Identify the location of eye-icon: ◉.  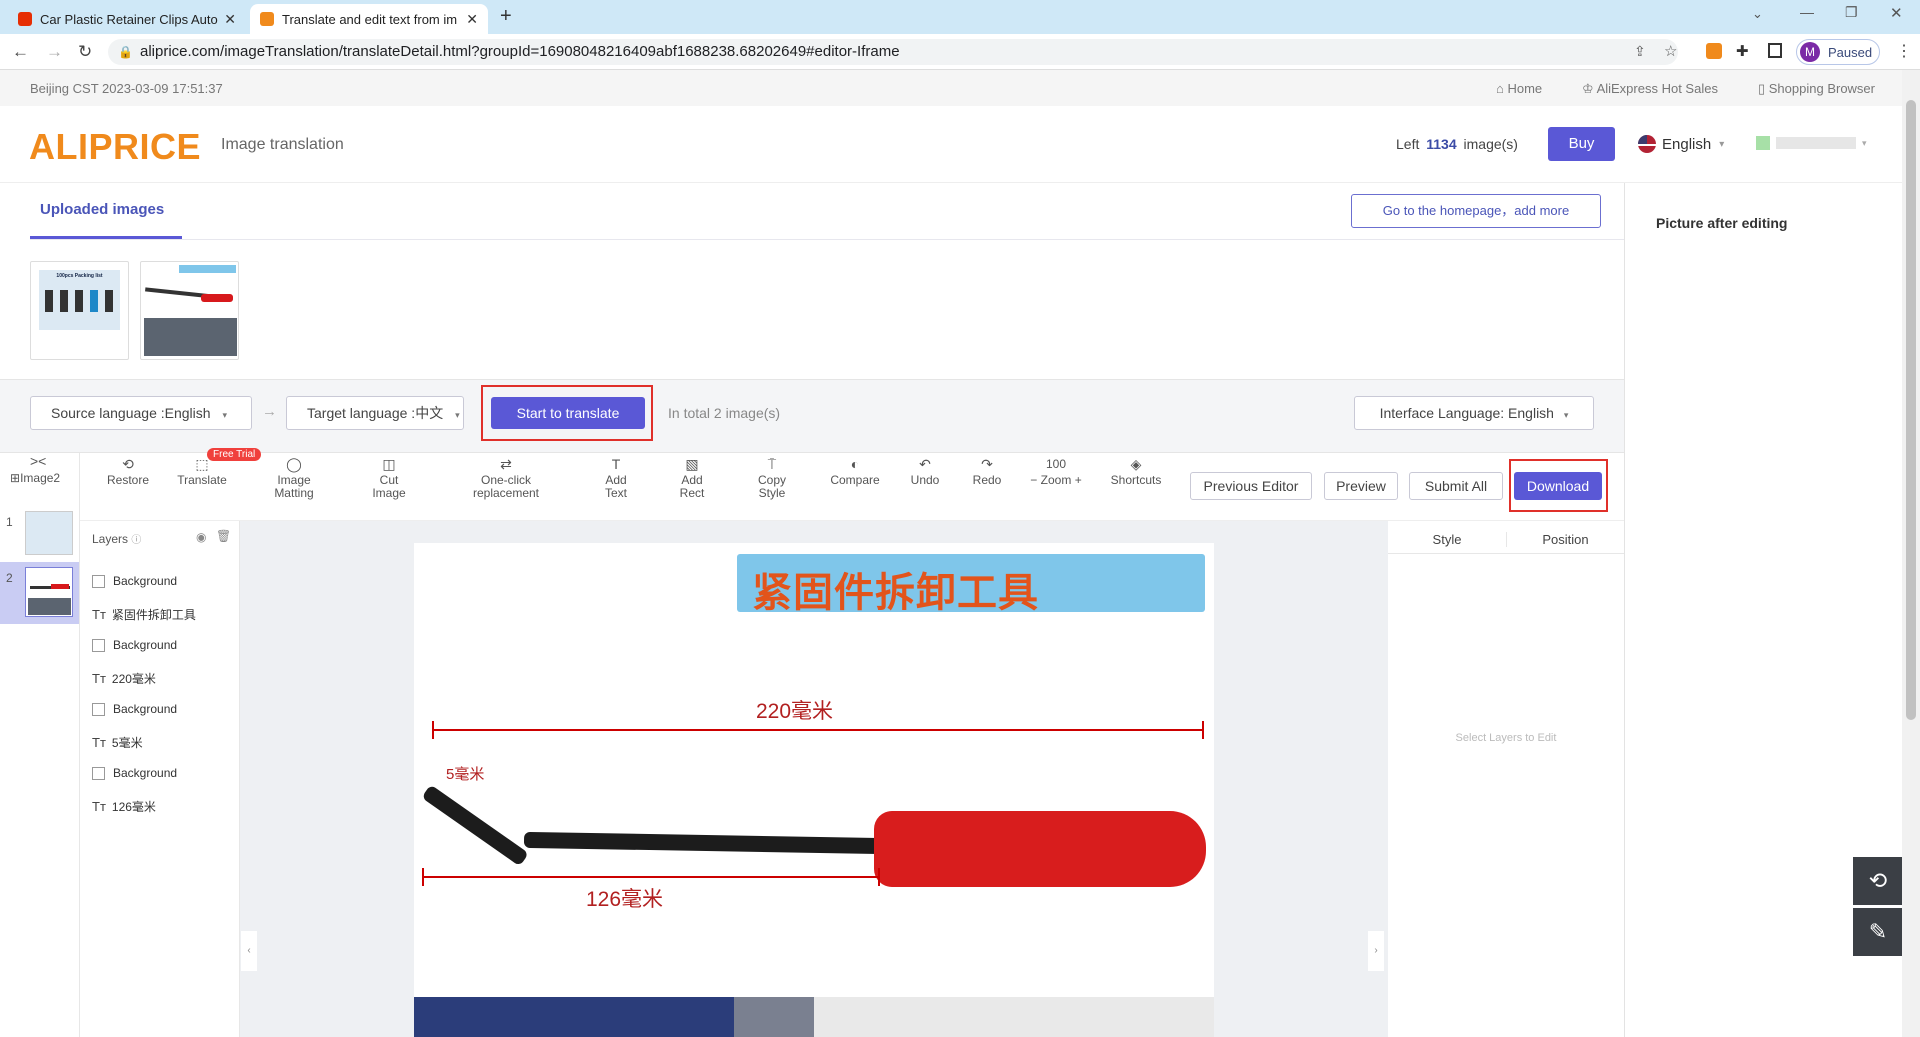
(201, 537).